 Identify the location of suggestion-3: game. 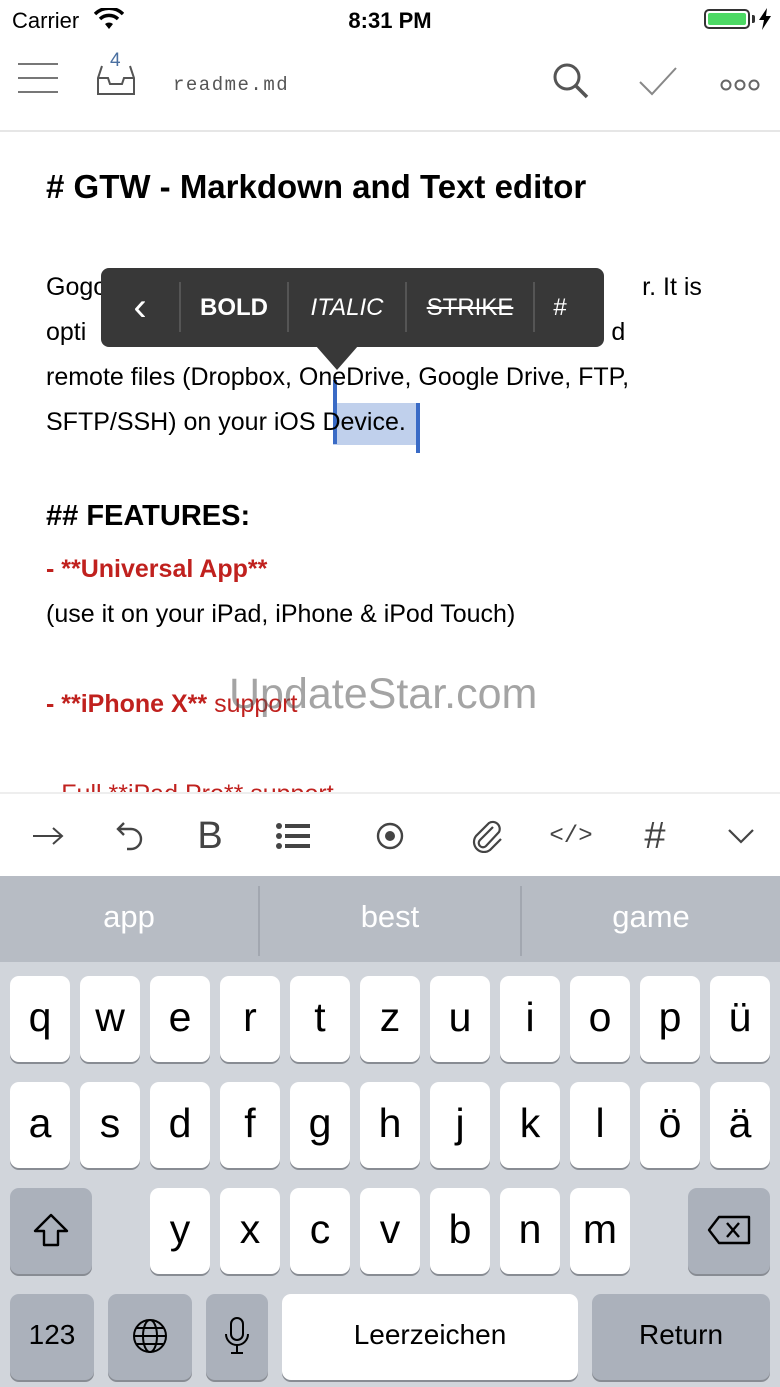
(651, 919).